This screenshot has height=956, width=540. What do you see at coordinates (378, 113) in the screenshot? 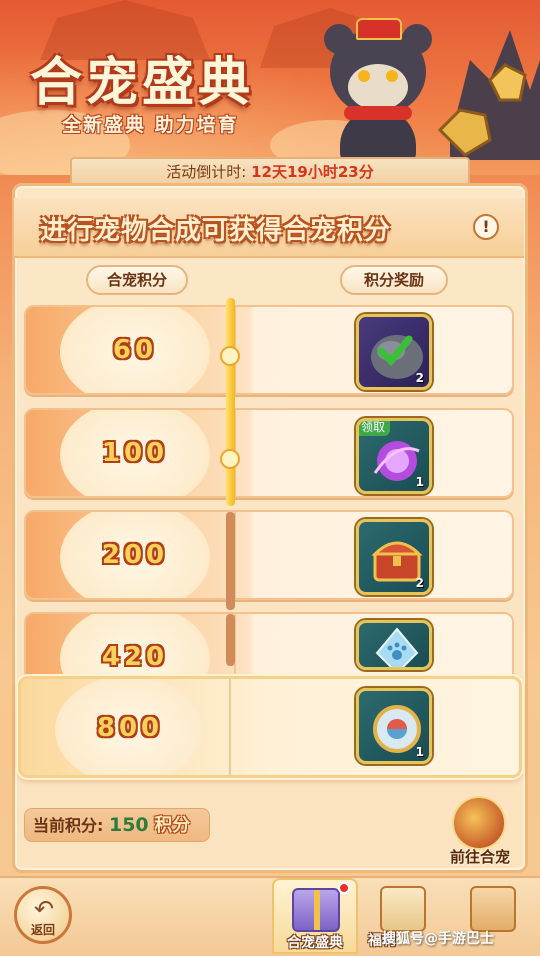
I see `mascot-scarf` at bounding box center [378, 113].